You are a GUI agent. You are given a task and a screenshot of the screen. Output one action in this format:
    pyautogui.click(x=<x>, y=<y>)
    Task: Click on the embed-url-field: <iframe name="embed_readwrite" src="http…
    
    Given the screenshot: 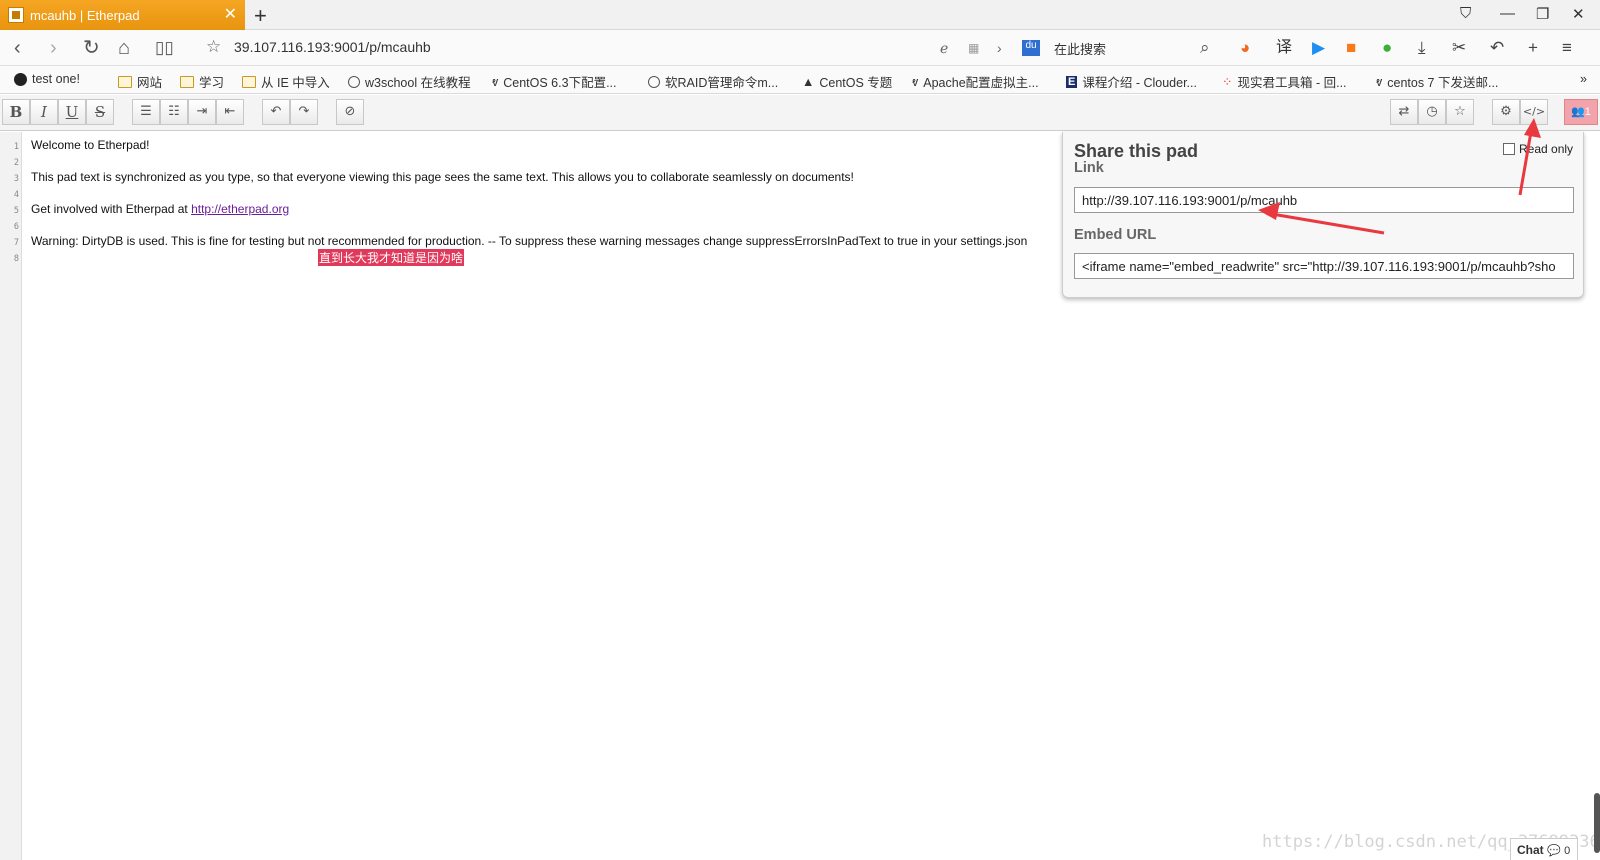 What is the action you would take?
    pyautogui.click(x=1324, y=266)
    